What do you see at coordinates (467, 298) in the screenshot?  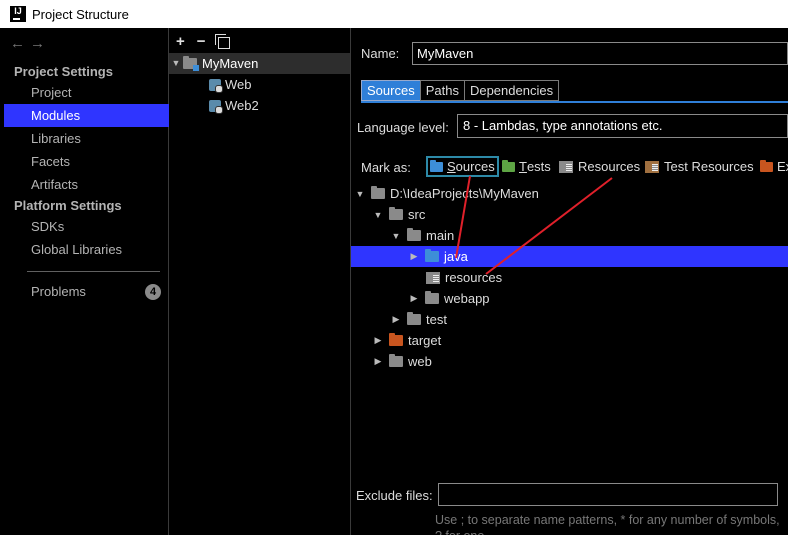 I see `tree-node-label: webapp` at bounding box center [467, 298].